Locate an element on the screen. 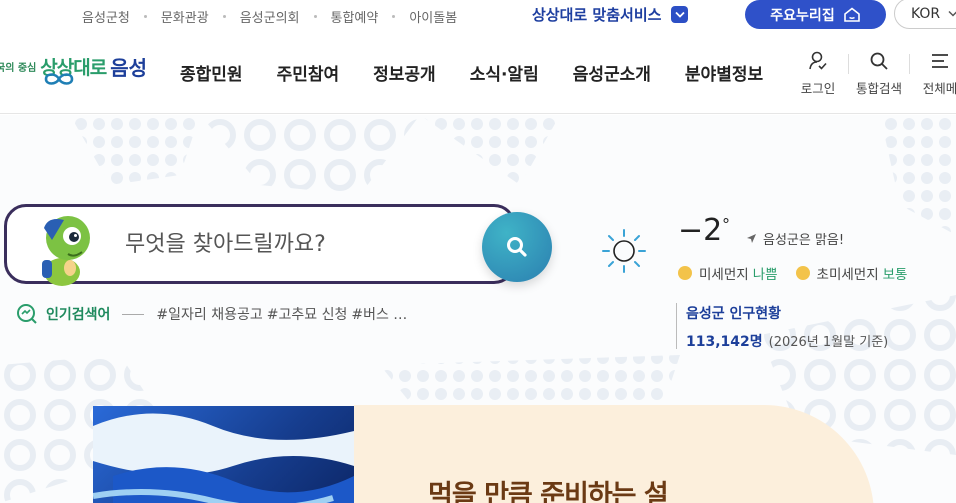 The height and width of the screenshot is (503, 956). custom-service-label: 상상대로 맞춤서비스 is located at coordinates (597, 15).